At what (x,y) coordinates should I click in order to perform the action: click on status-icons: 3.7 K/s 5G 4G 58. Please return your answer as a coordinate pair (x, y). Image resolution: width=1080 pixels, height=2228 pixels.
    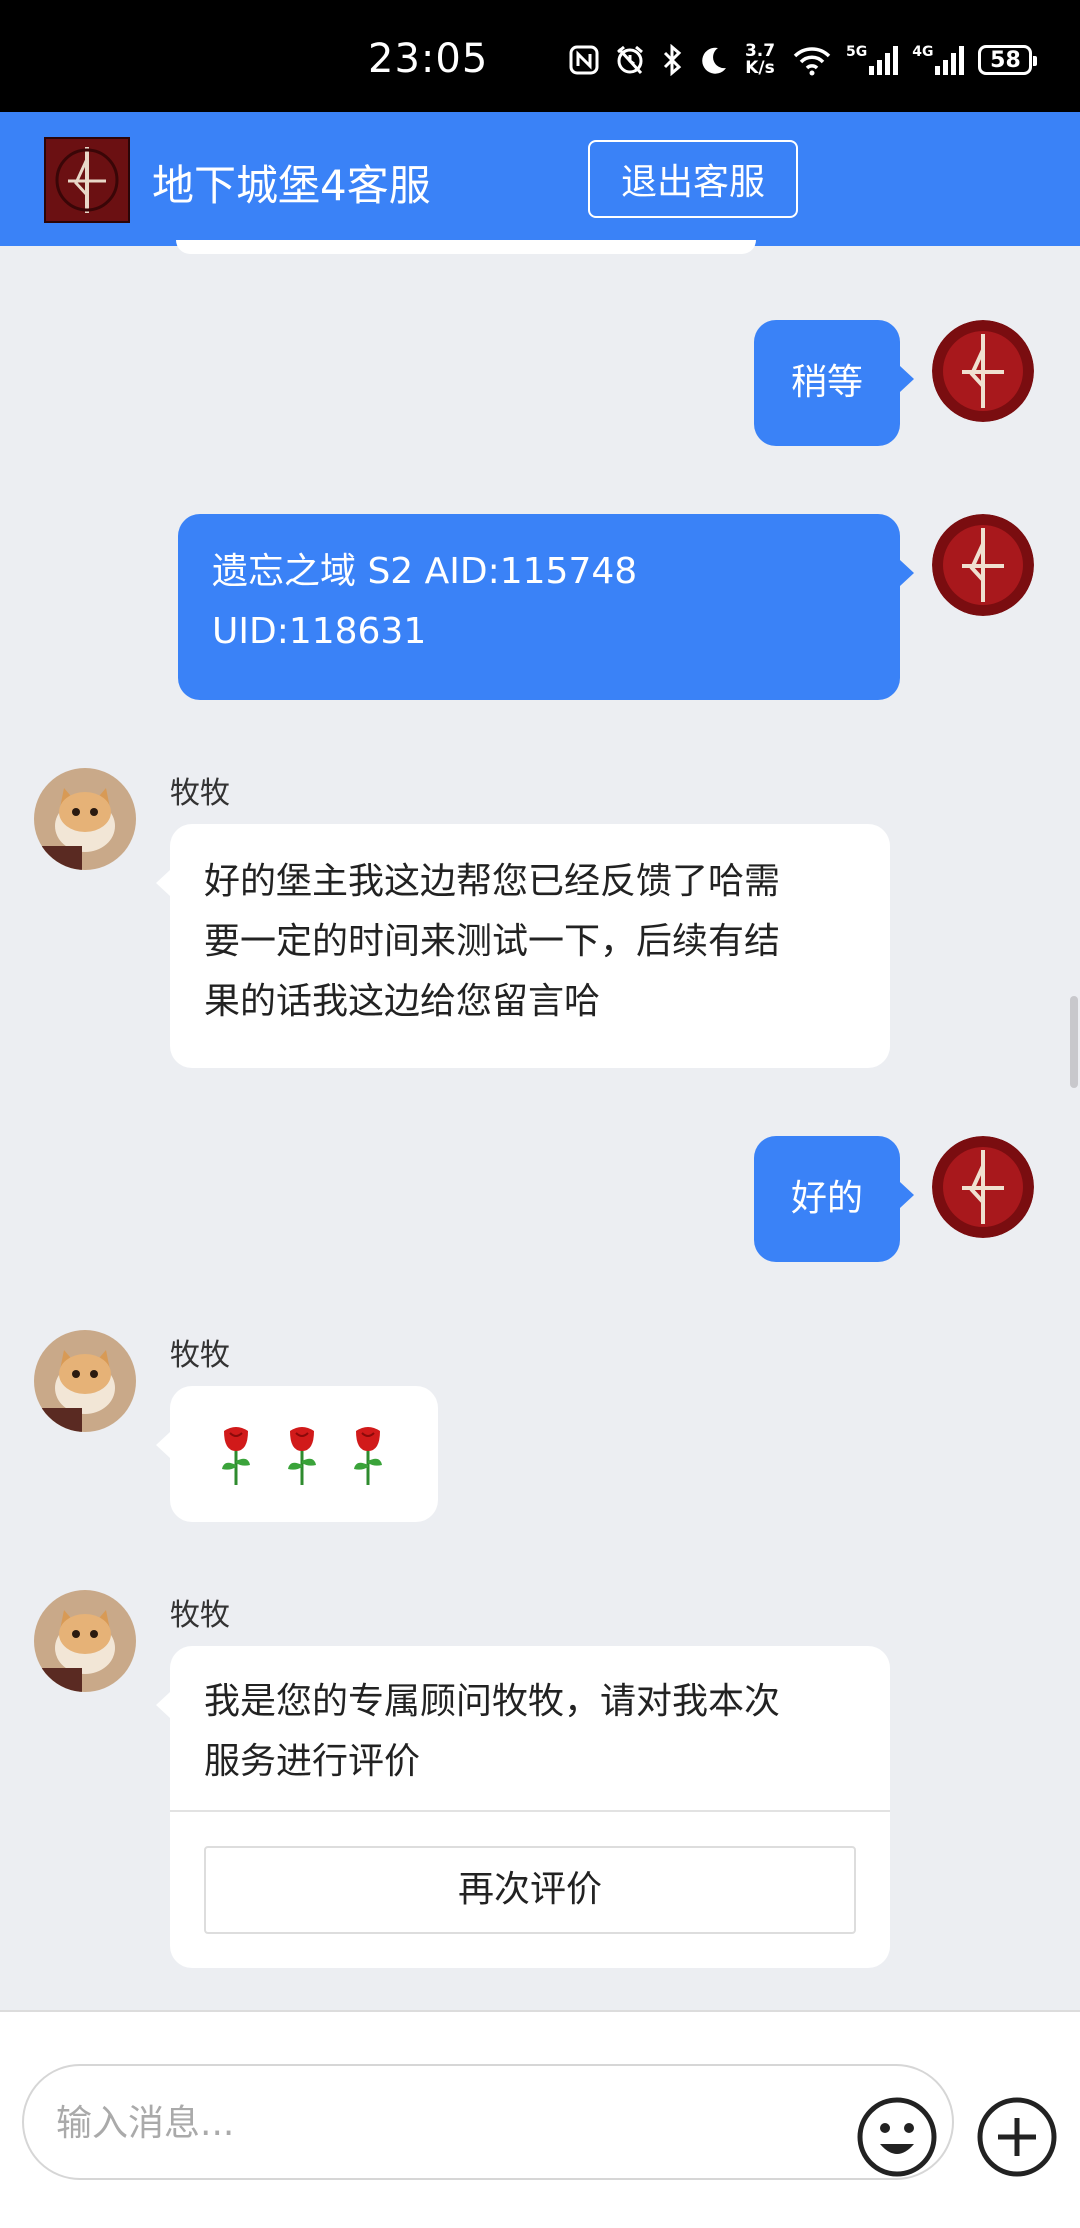
    Looking at the image, I should click on (803, 60).